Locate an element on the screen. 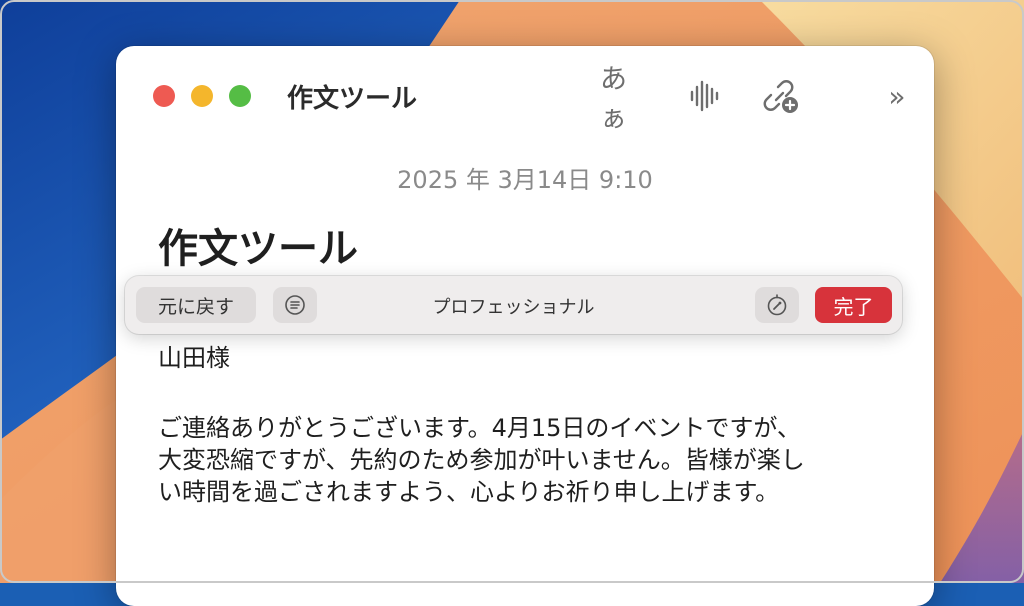 This screenshot has width=1024, height=606. done-button: 完了 is located at coordinates (853, 305).